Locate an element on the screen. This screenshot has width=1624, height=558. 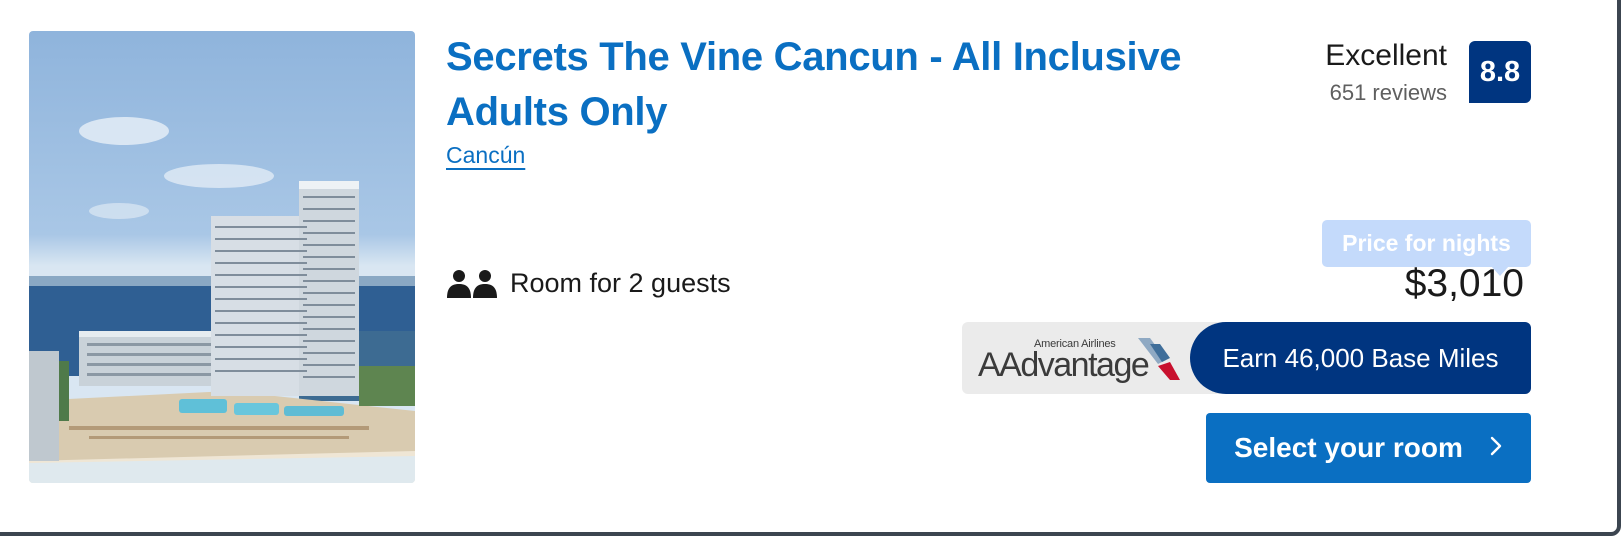
price-for-nights-tag: Price for nights is located at coordinates (1426, 248).